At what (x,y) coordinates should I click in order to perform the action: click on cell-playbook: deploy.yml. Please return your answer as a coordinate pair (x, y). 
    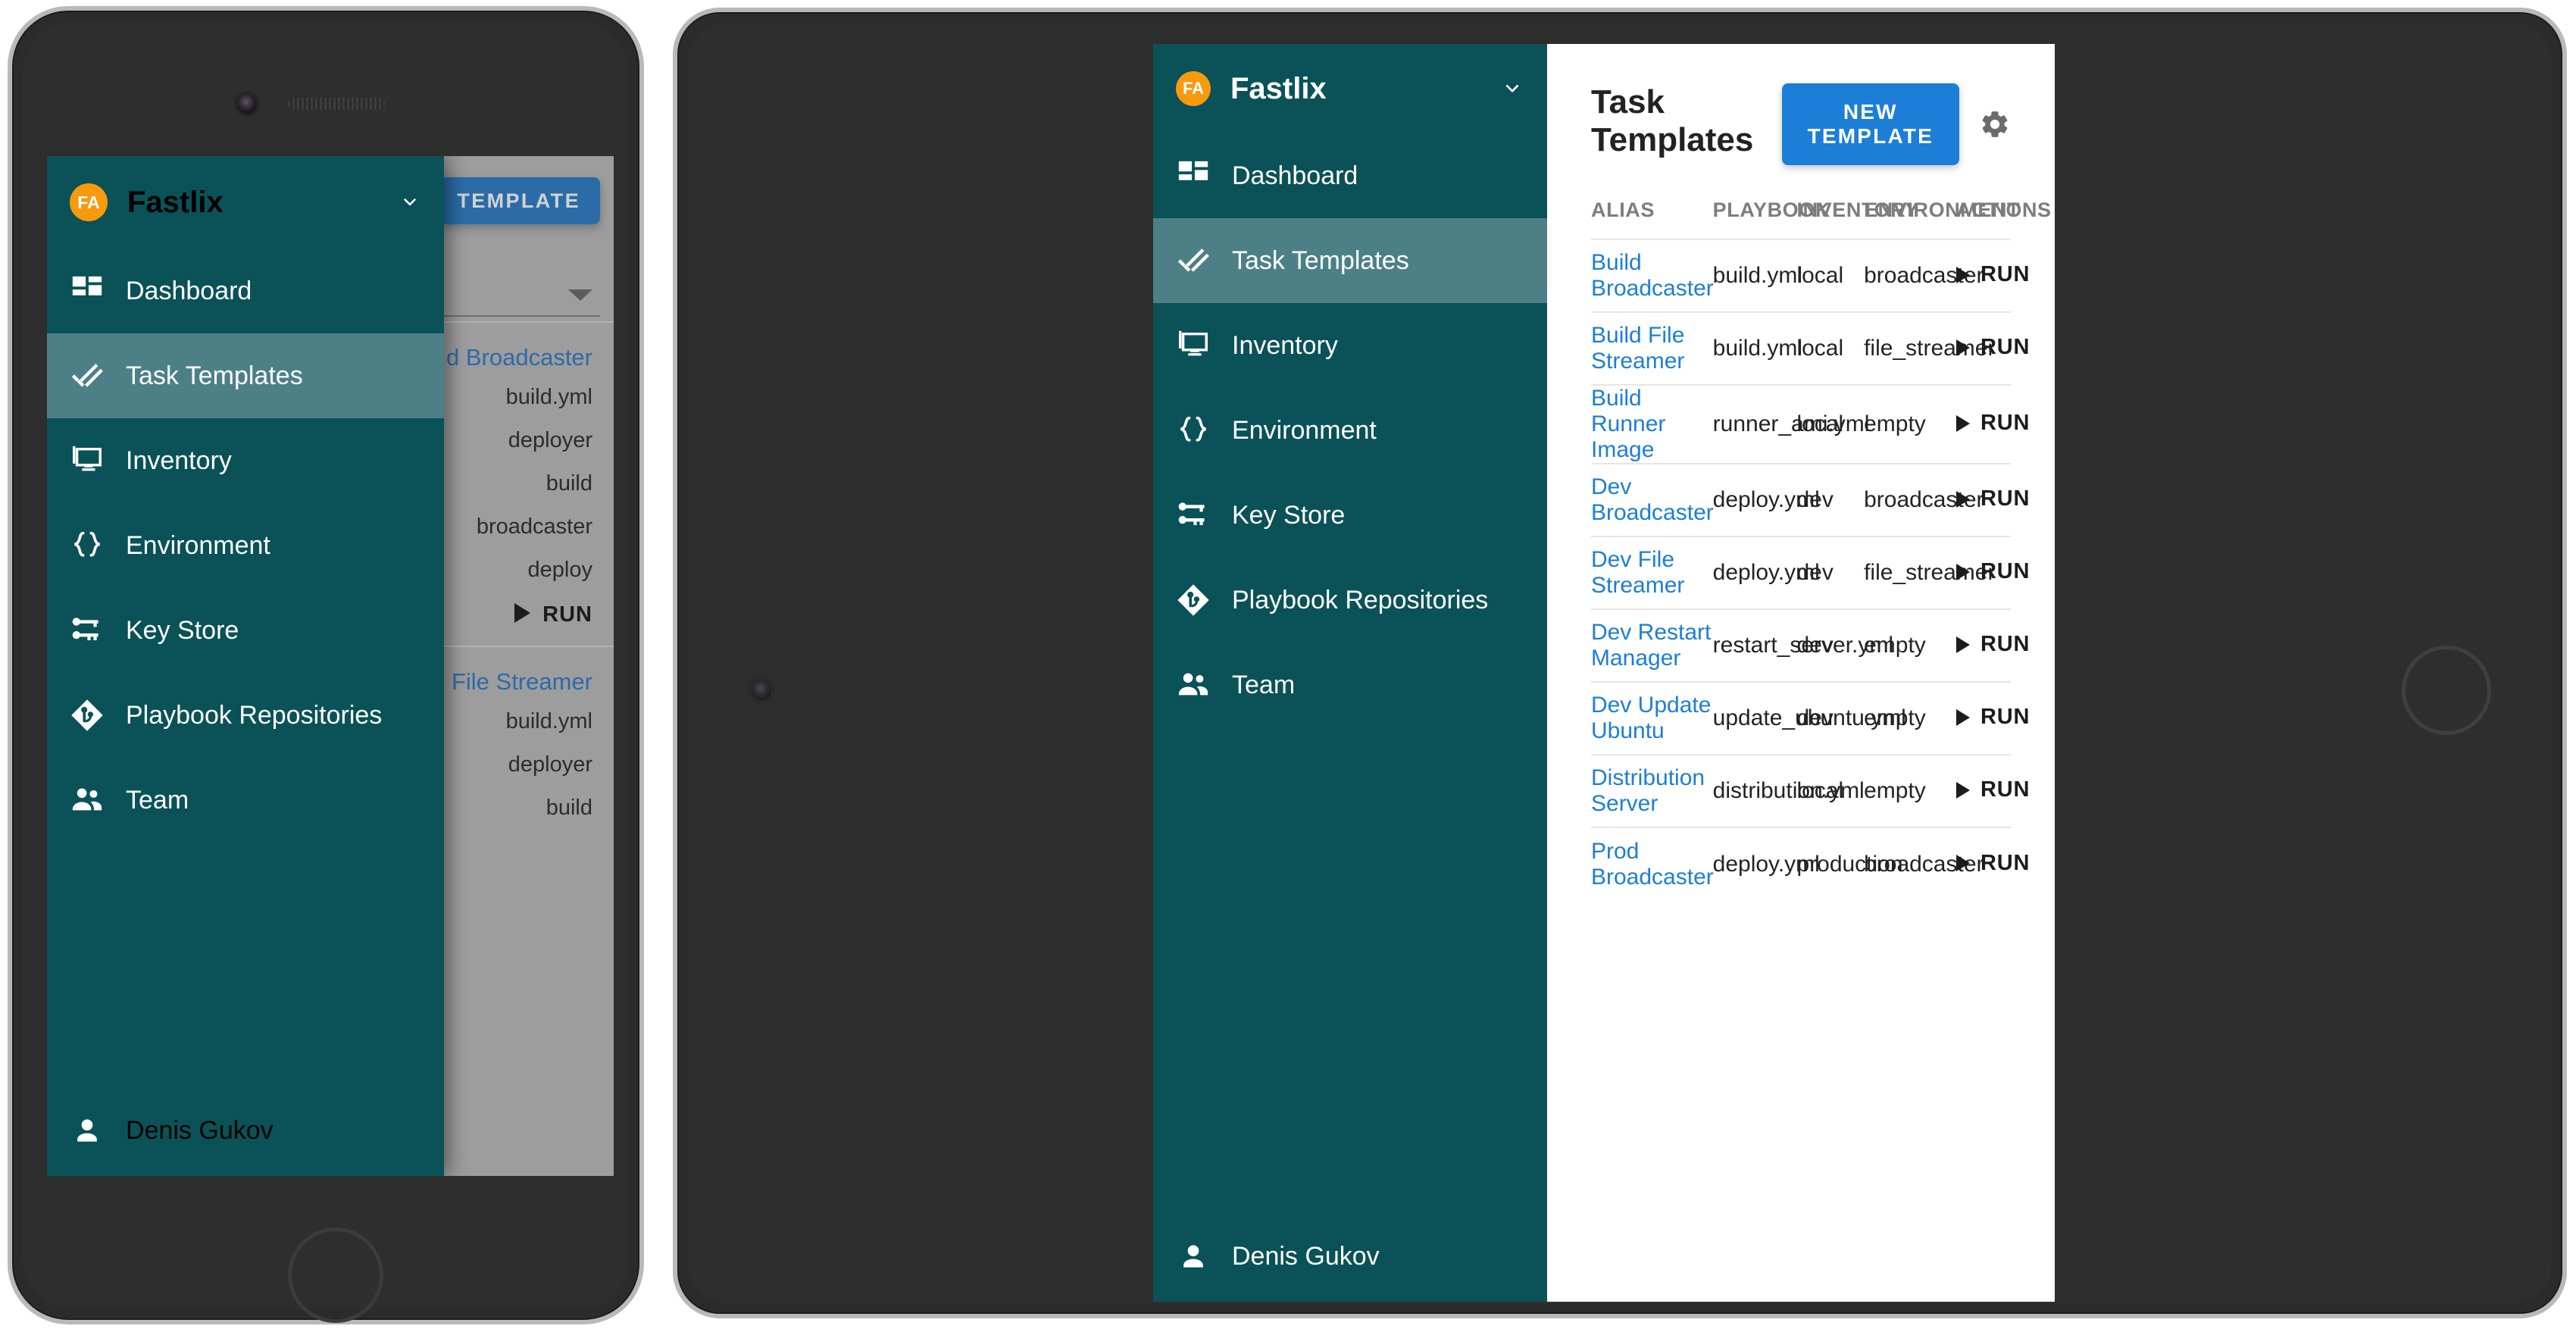
    Looking at the image, I should click on (1766, 864).